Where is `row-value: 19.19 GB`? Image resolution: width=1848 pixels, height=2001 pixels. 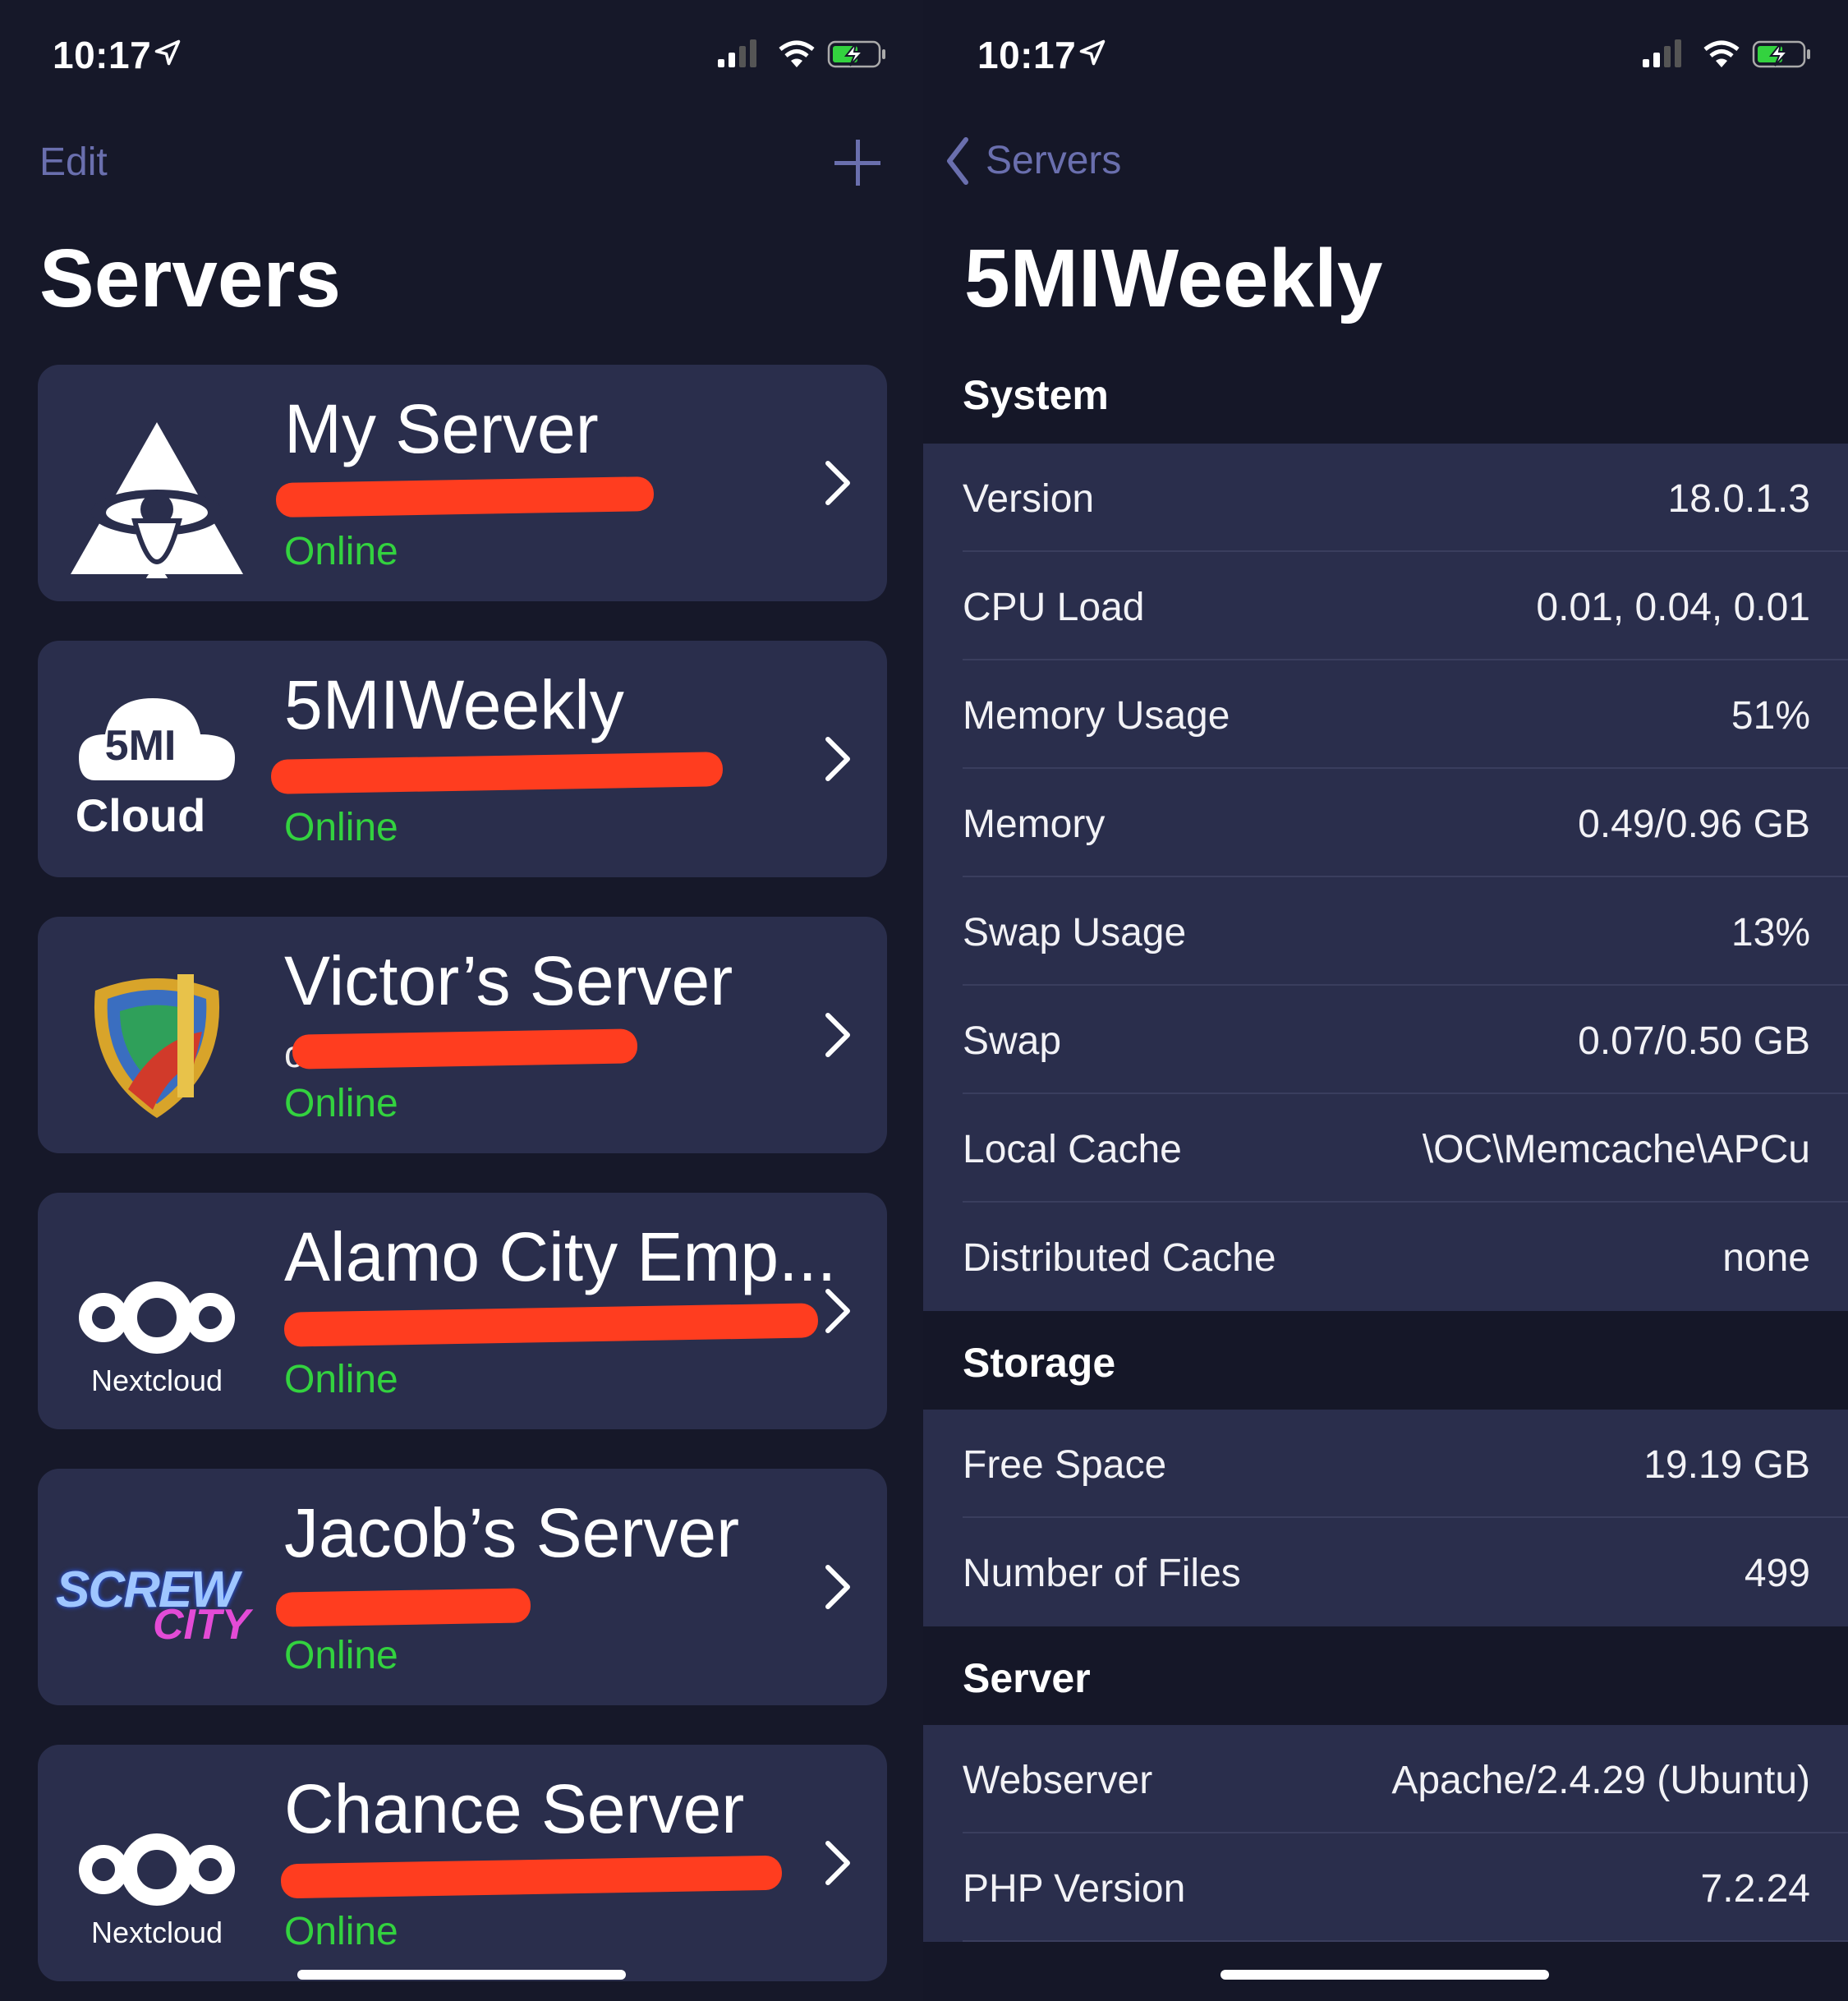 row-value: 19.19 GB is located at coordinates (1726, 1465).